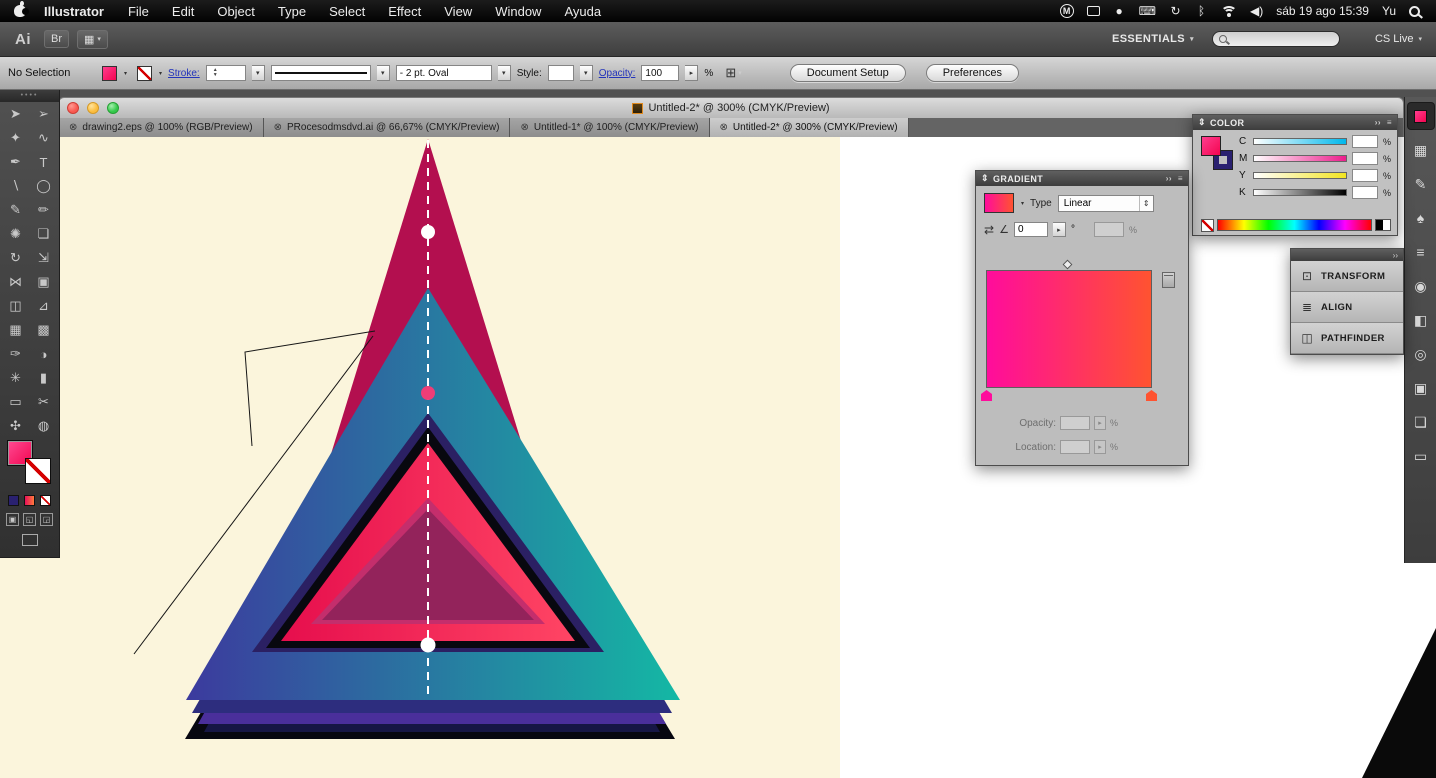  Describe the element at coordinates (1383, 225) in the screenshot. I see `black-white-swatches` at that location.